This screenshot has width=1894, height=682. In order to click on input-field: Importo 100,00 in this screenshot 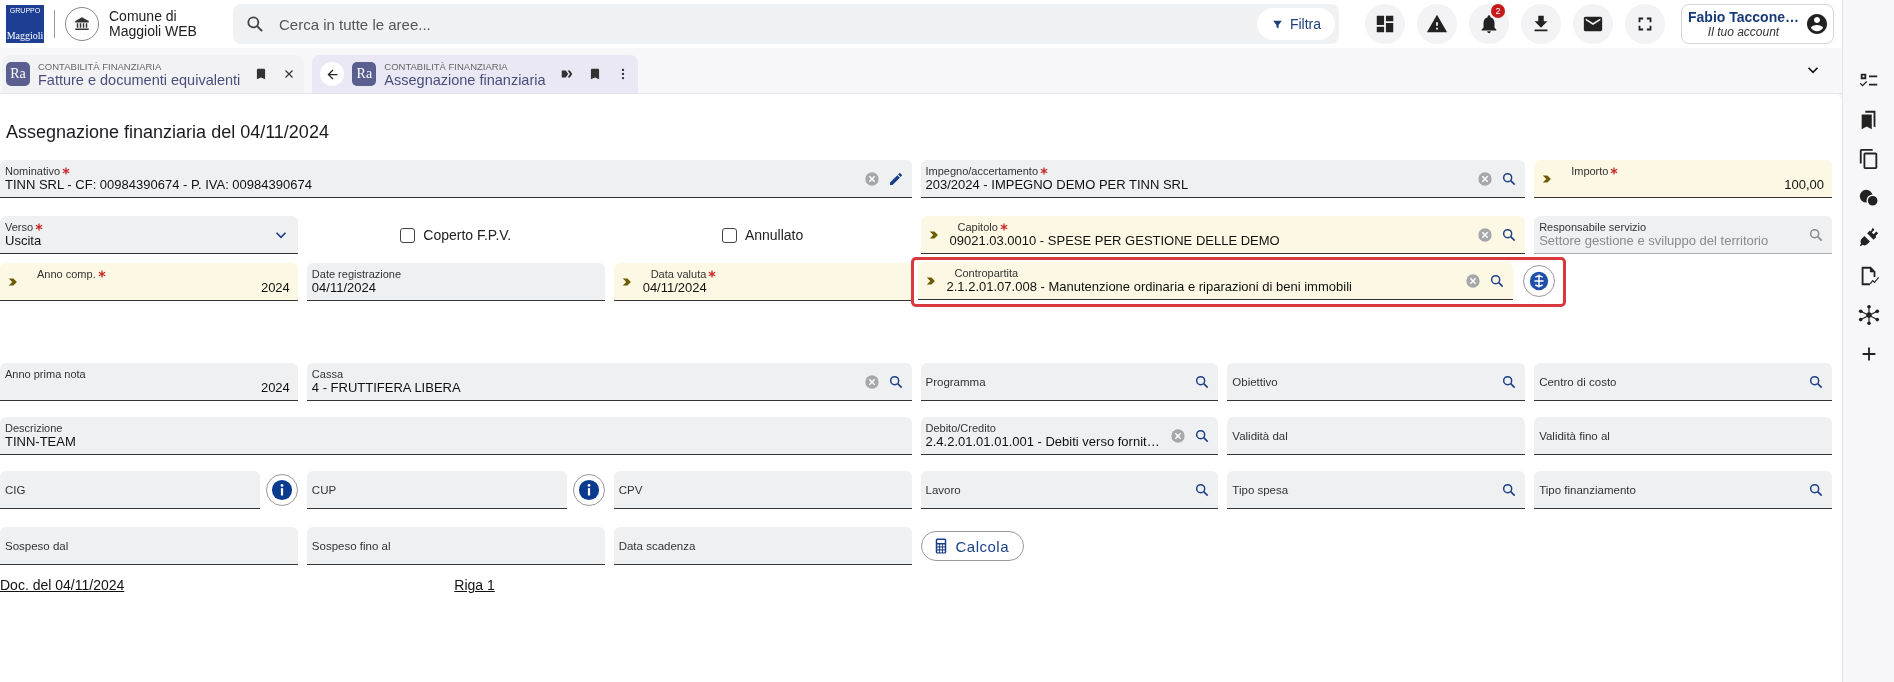, I will do `click(1683, 179)`.